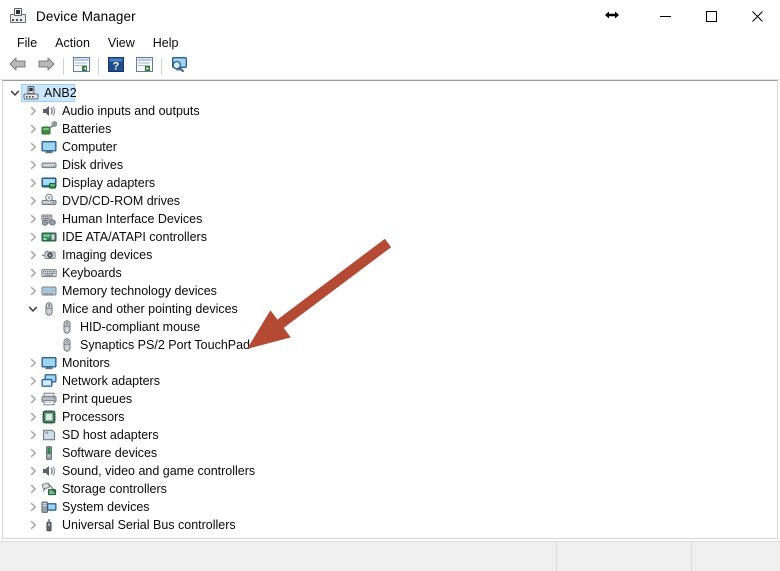  Describe the element at coordinates (390, 147) in the screenshot. I see `tree-item-computer: Computer` at that location.